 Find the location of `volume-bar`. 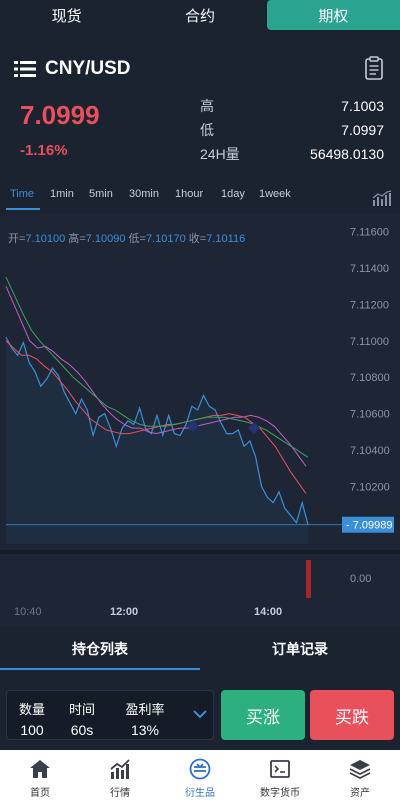

volume-bar is located at coordinates (308, 579).